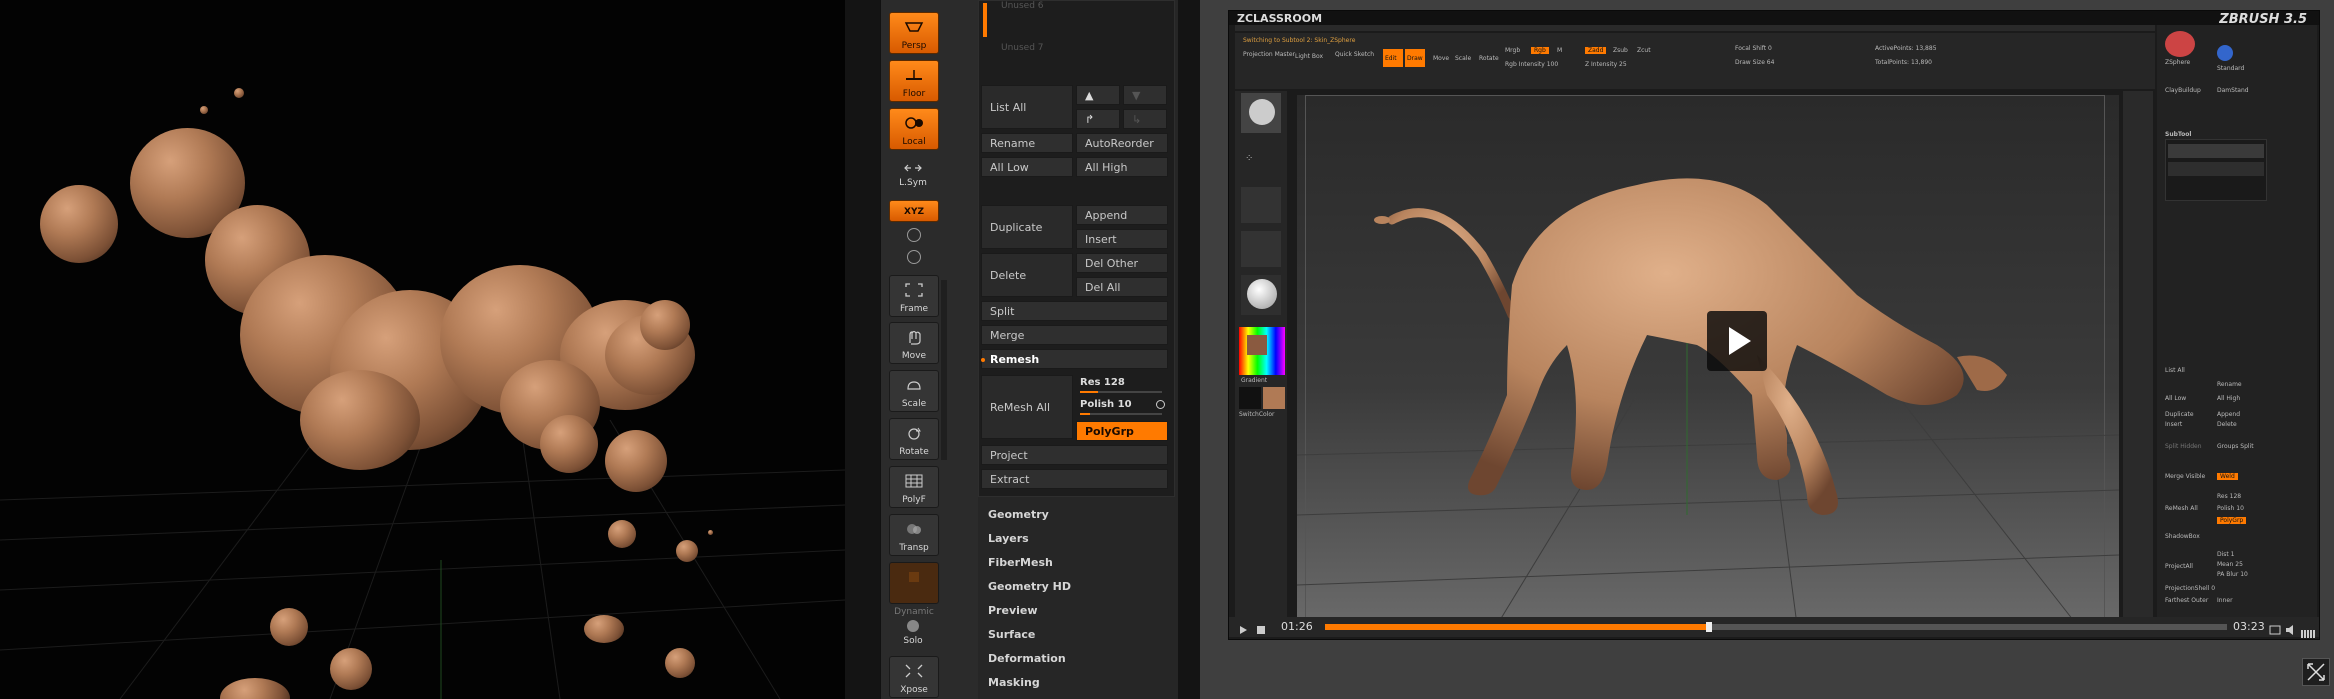 Image resolution: width=2334 pixels, height=699 pixels. Describe the element at coordinates (914, 296) in the screenshot. I see `frame-button: Frame` at that location.